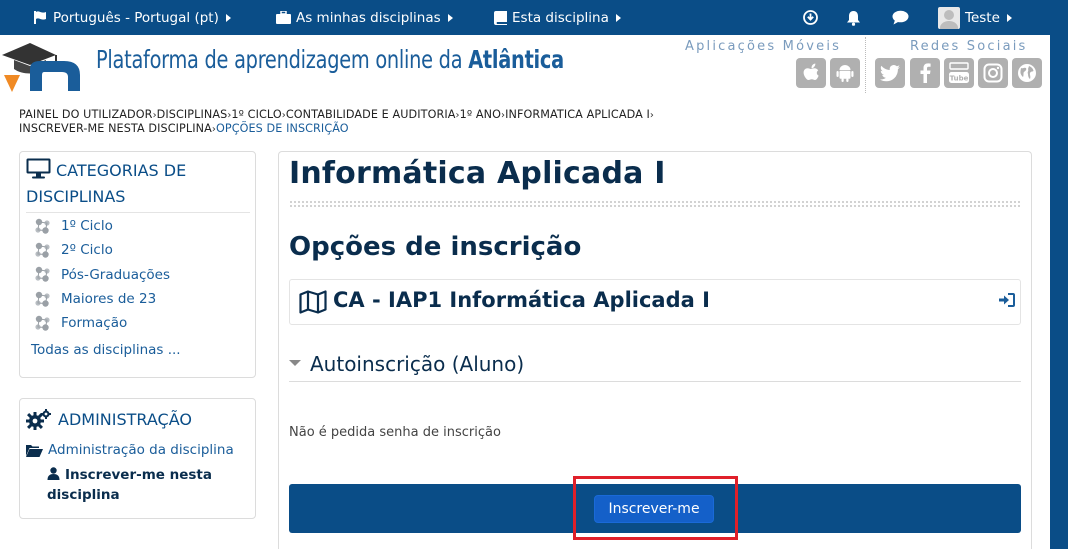 Image resolution: width=1068 pixels, height=549 pixels. I want to click on facebook-icon, so click(925, 73).